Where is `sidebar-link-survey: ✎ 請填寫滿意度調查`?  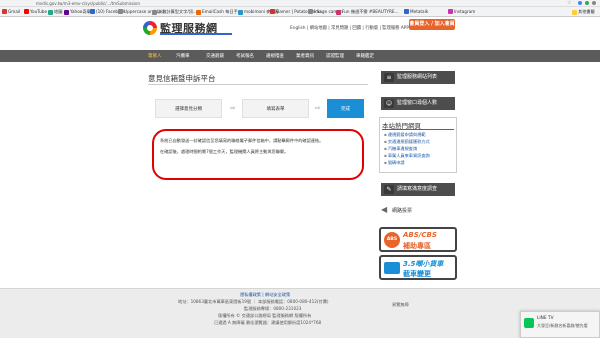
sidebar-link-survey: ✎ 請填寫滿意度調查 is located at coordinates (418, 189).